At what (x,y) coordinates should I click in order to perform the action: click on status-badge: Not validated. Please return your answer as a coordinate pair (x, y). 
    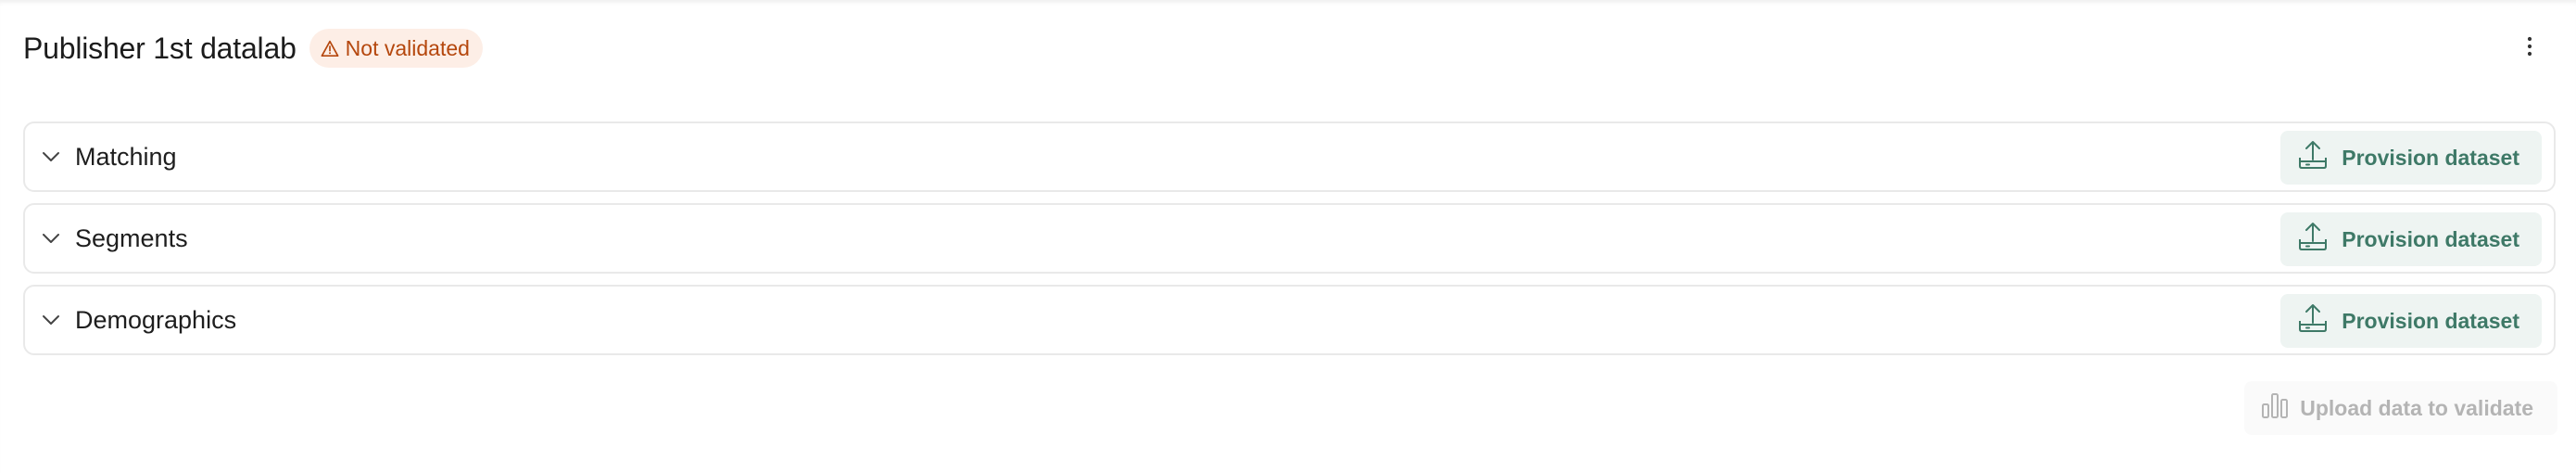
    Looking at the image, I should click on (396, 48).